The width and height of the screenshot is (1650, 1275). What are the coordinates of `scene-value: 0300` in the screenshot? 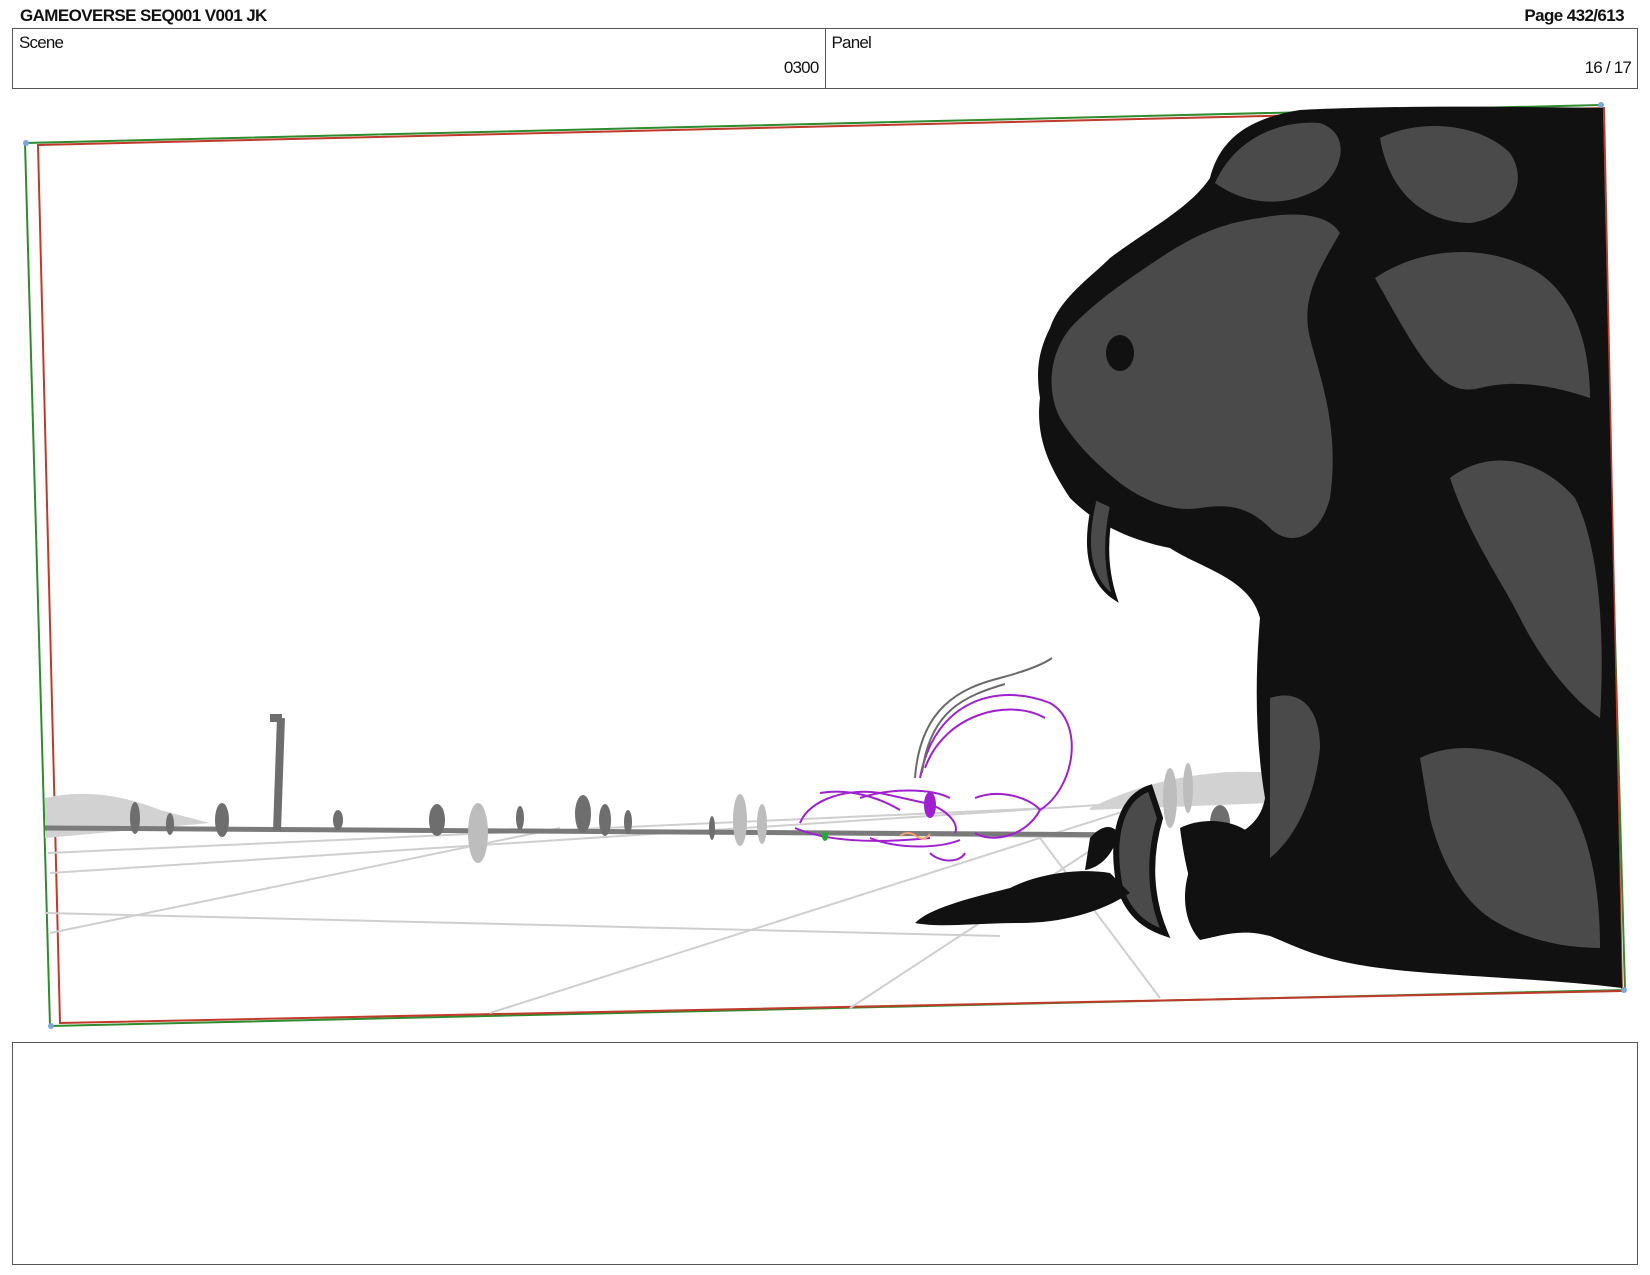 It's located at (801, 67).